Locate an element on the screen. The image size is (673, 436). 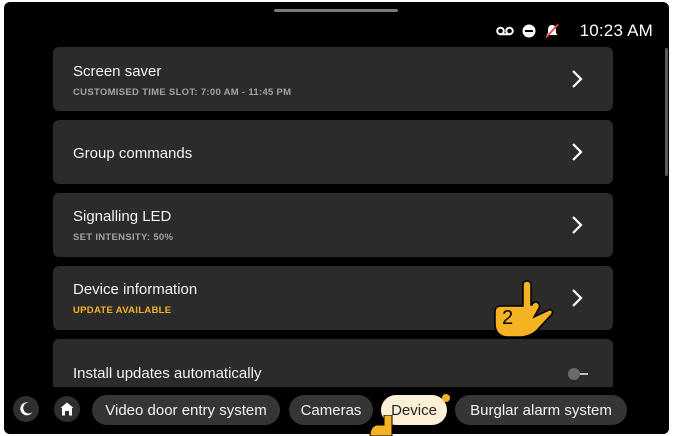
tab-label: Video door entry system is located at coordinates (186, 410).